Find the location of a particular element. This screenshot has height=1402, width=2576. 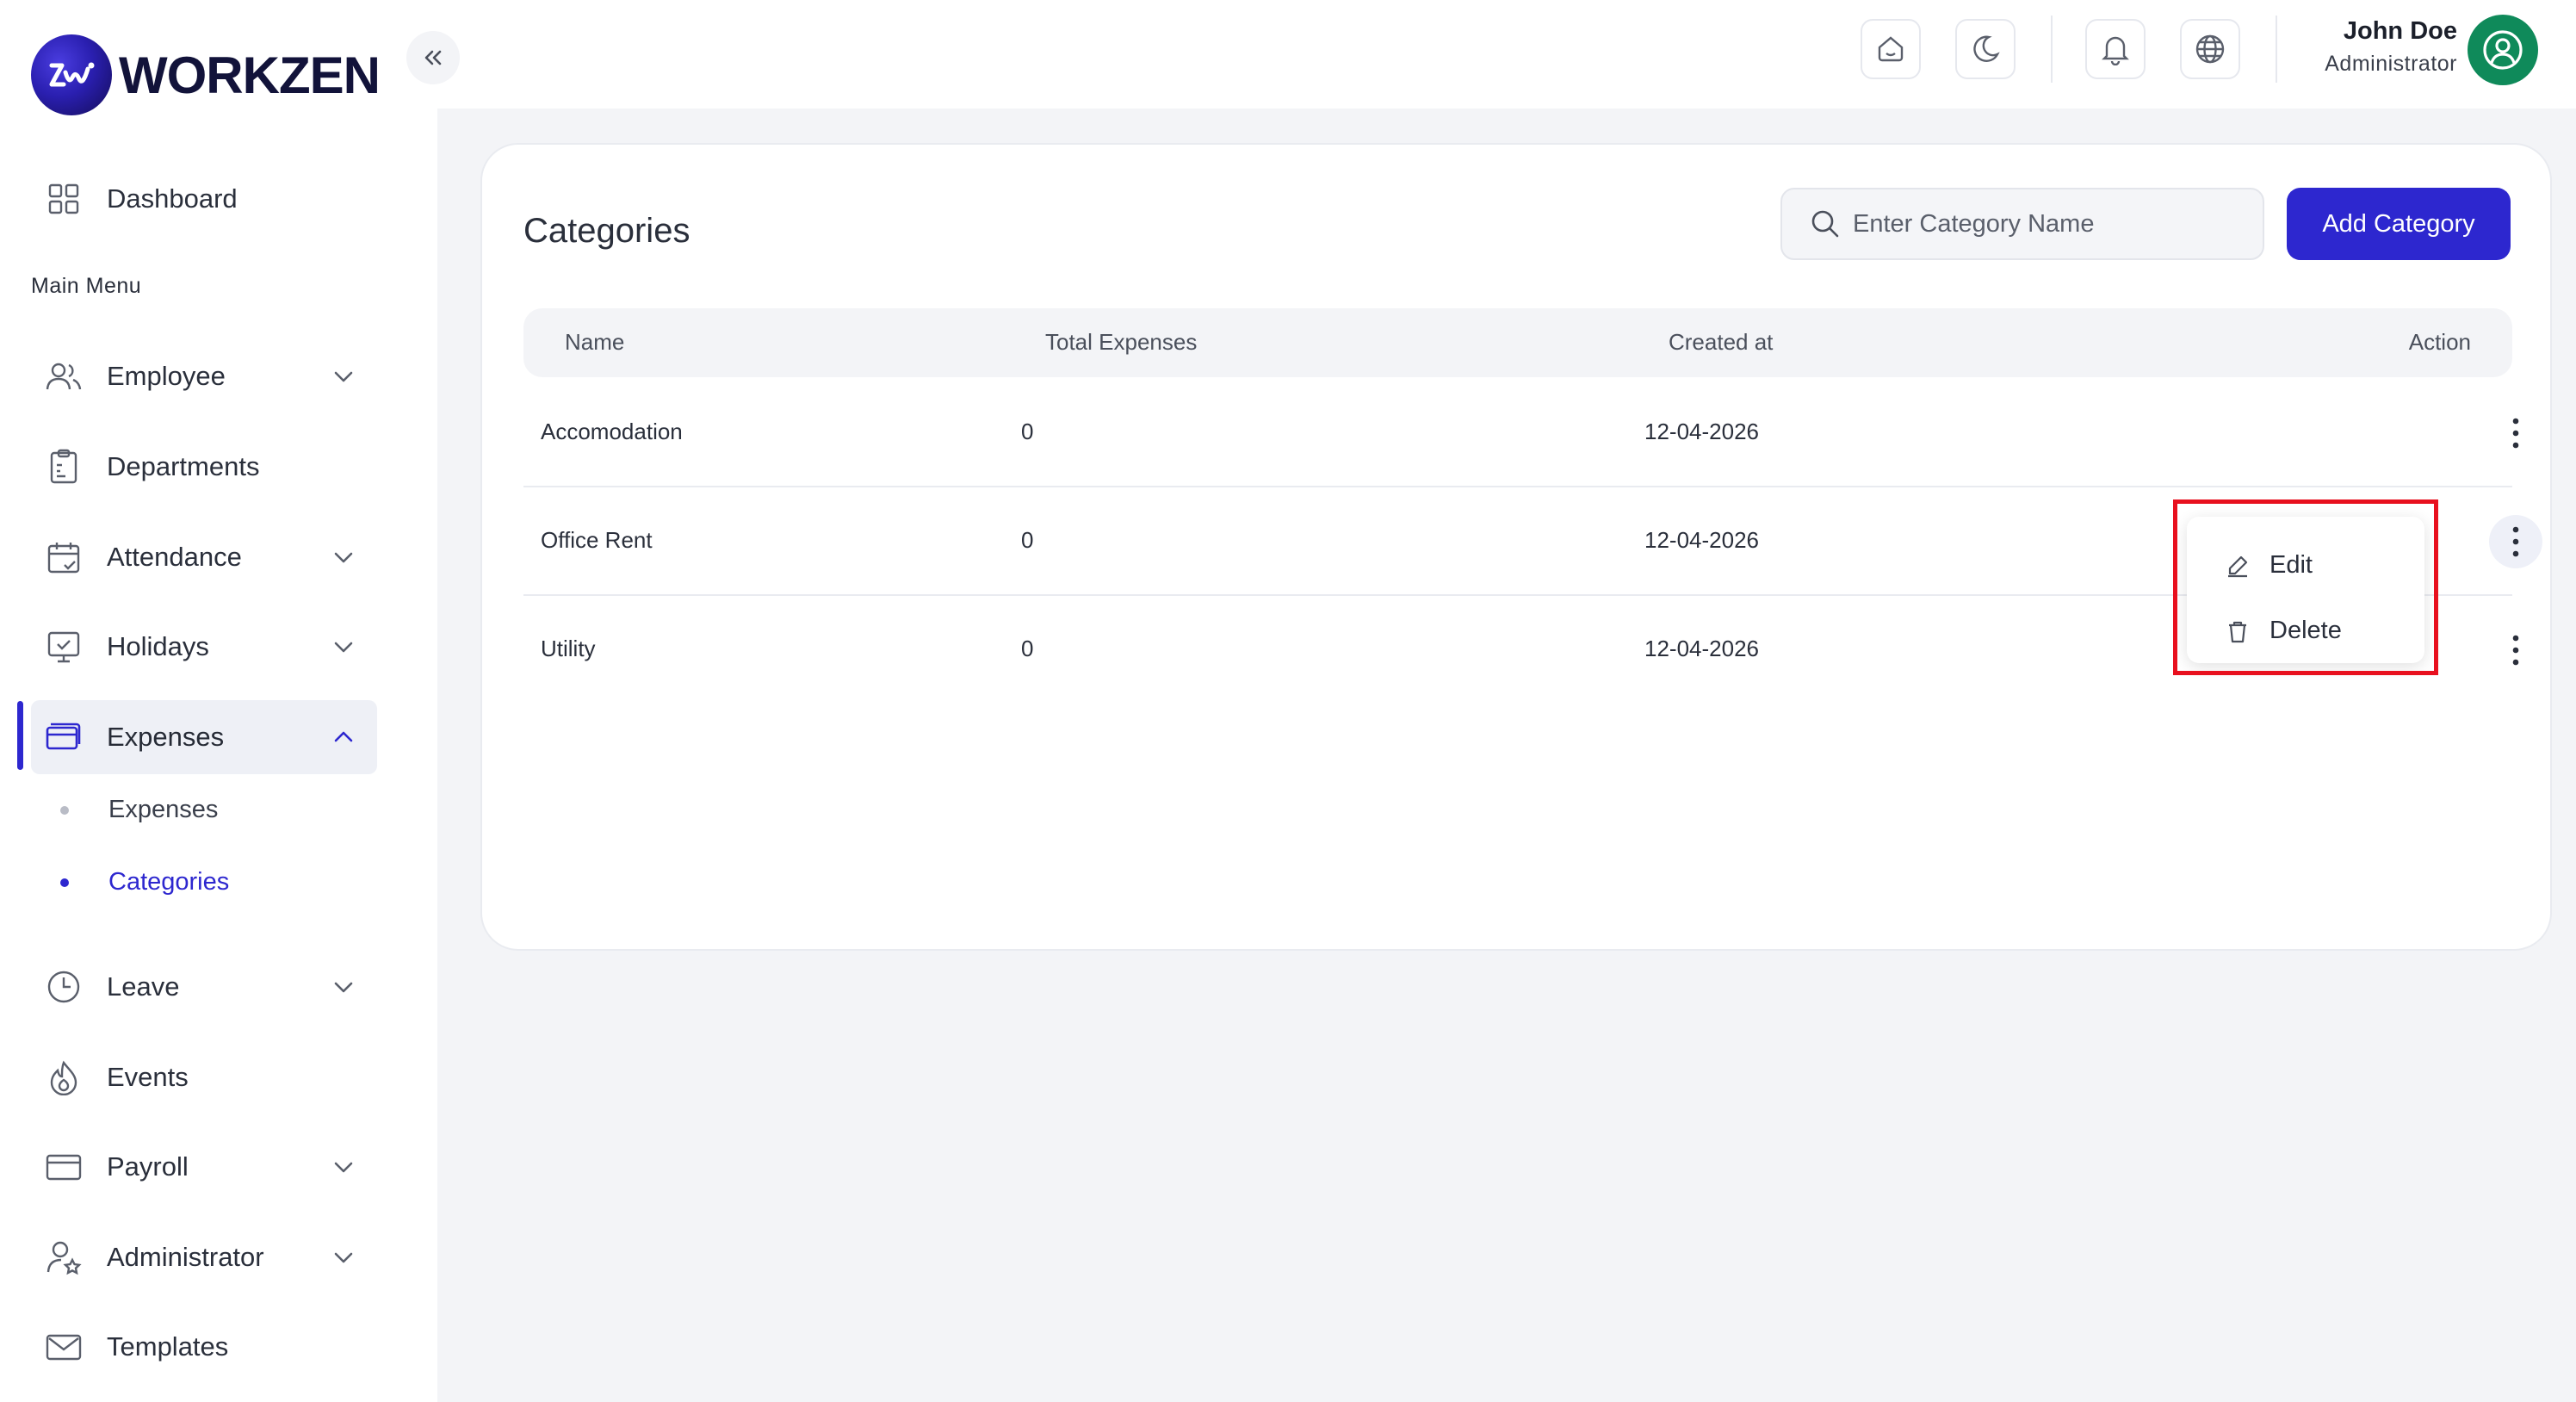

brand-name: WORKZEN is located at coordinates (250, 75).